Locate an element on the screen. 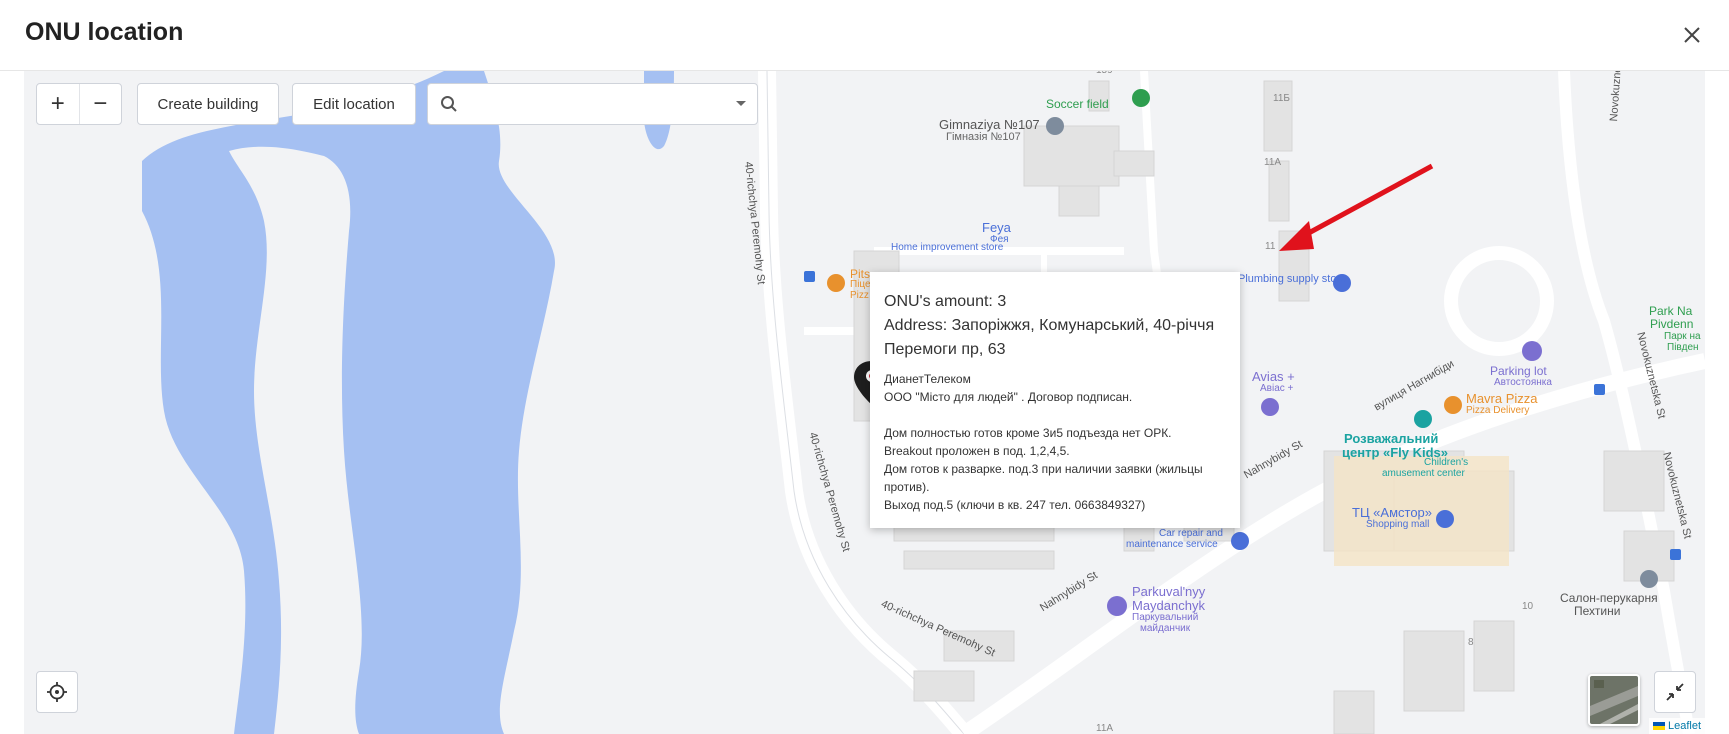 Image resolution: width=1729 pixels, height=734 pixels. search-icon is located at coordinates (449, 104).